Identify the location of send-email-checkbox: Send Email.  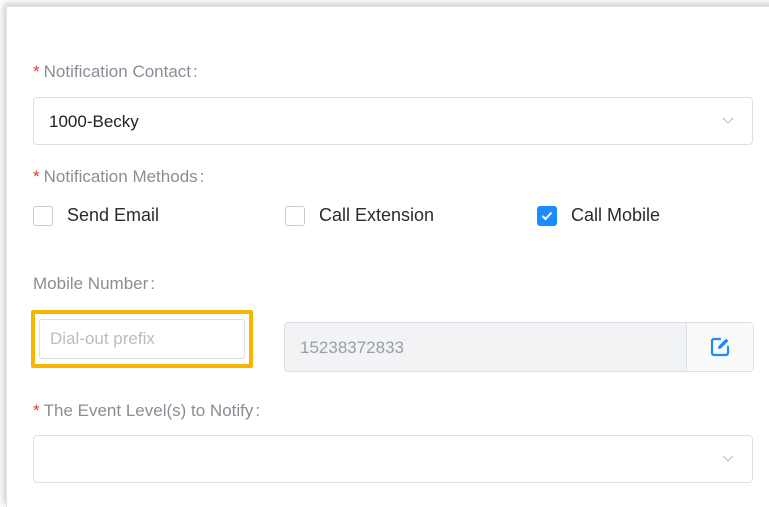
(96, 215).